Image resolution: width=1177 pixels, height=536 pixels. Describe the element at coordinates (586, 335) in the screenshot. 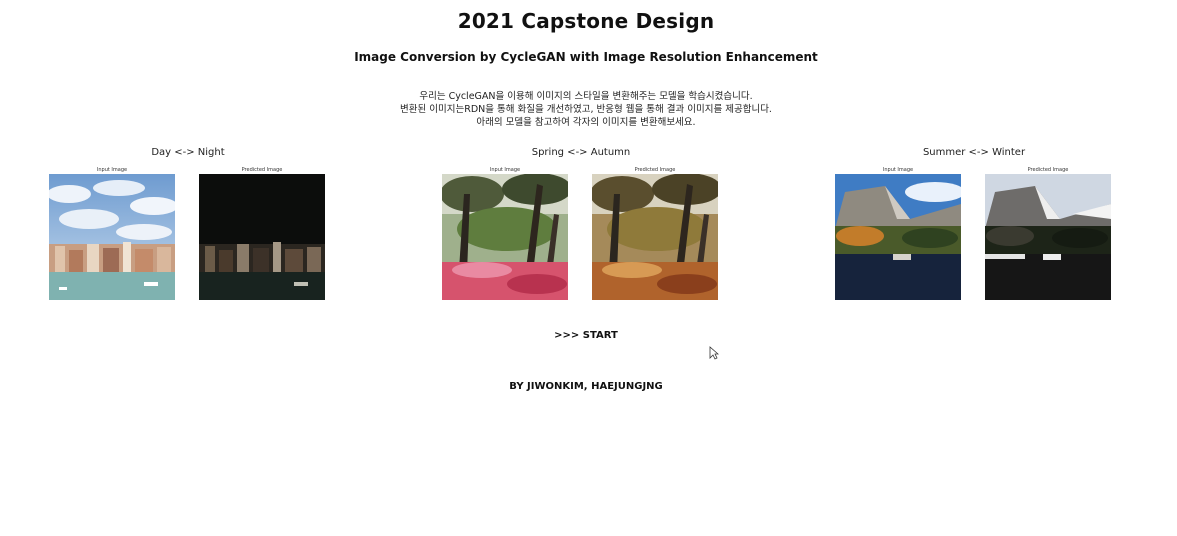

I see `start-link: >>> START` at that location.